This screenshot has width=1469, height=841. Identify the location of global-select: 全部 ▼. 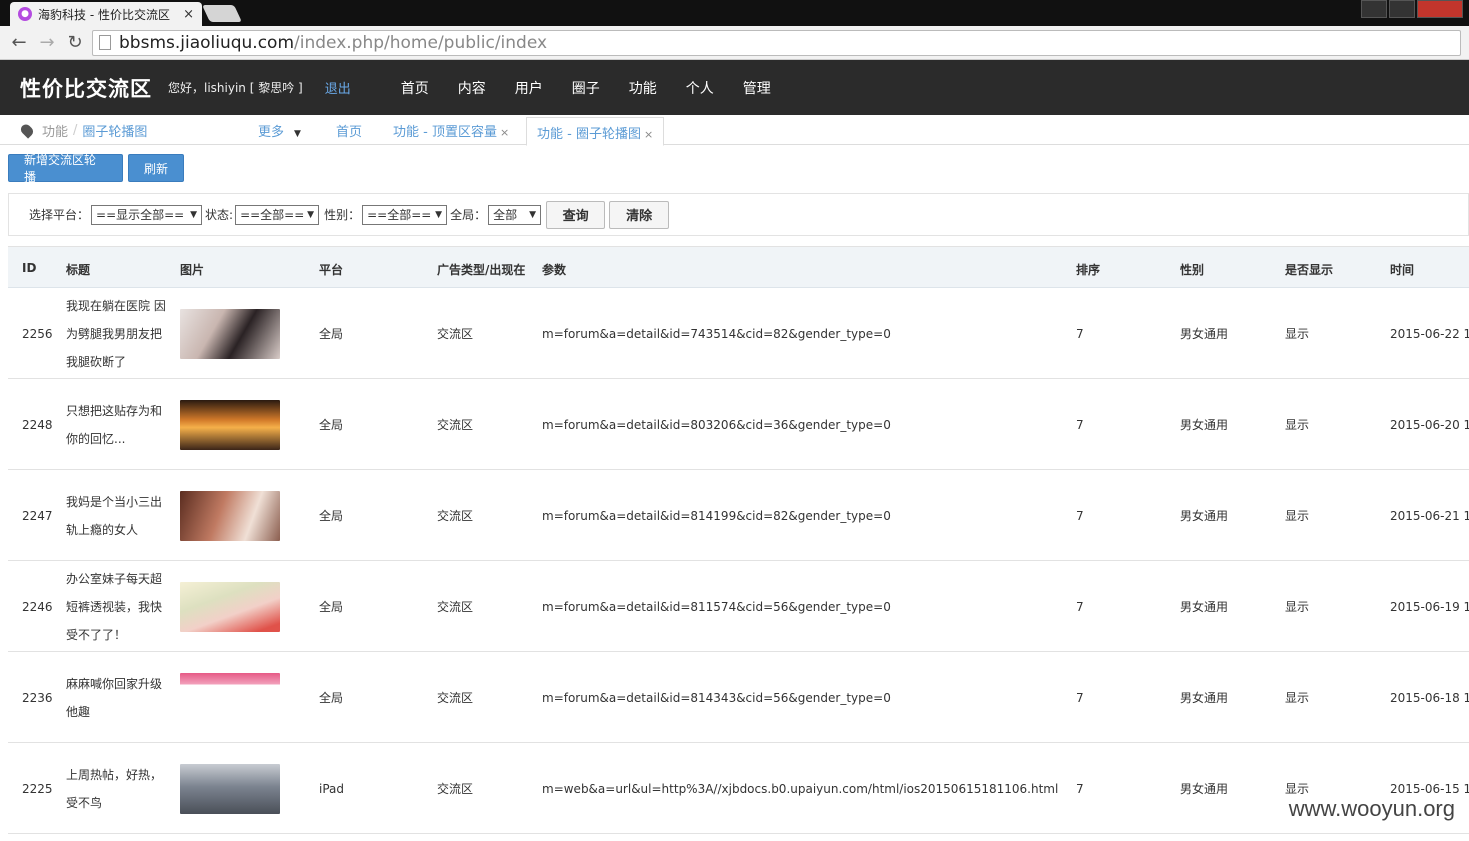
(515, 214).